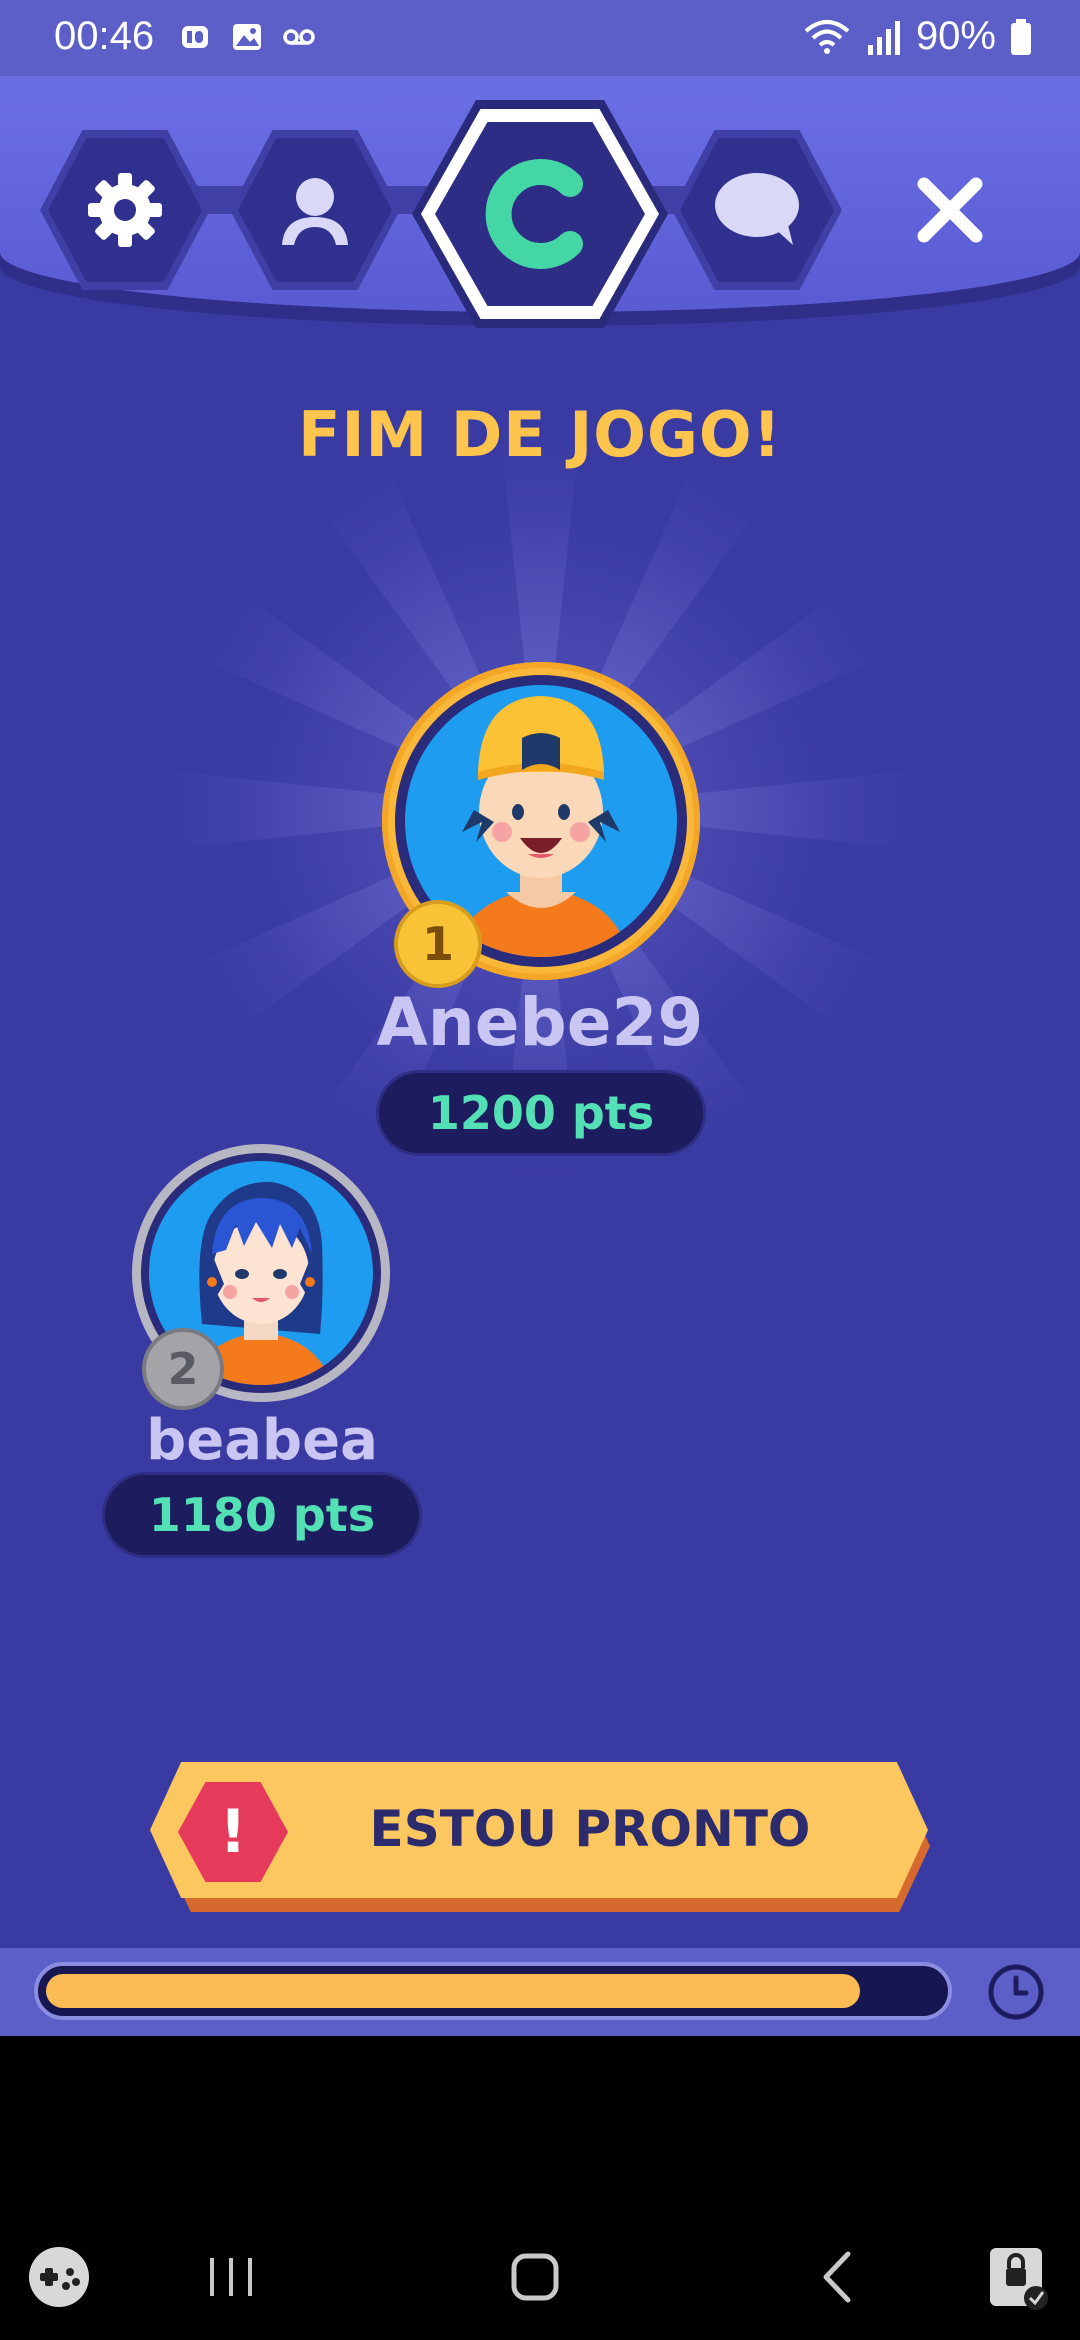  I want to click on ready-button: ! ESTOU PRONTO, so click(540, 1837).